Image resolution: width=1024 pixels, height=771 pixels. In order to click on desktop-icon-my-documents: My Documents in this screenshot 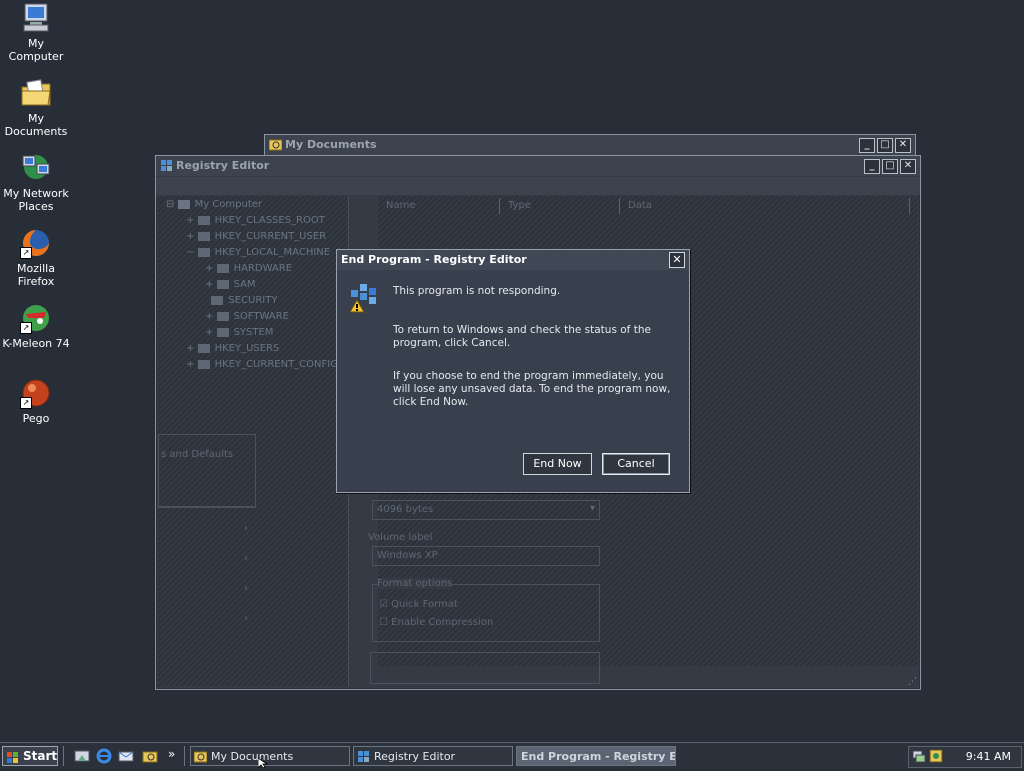, I will do `click(36, 107)`.